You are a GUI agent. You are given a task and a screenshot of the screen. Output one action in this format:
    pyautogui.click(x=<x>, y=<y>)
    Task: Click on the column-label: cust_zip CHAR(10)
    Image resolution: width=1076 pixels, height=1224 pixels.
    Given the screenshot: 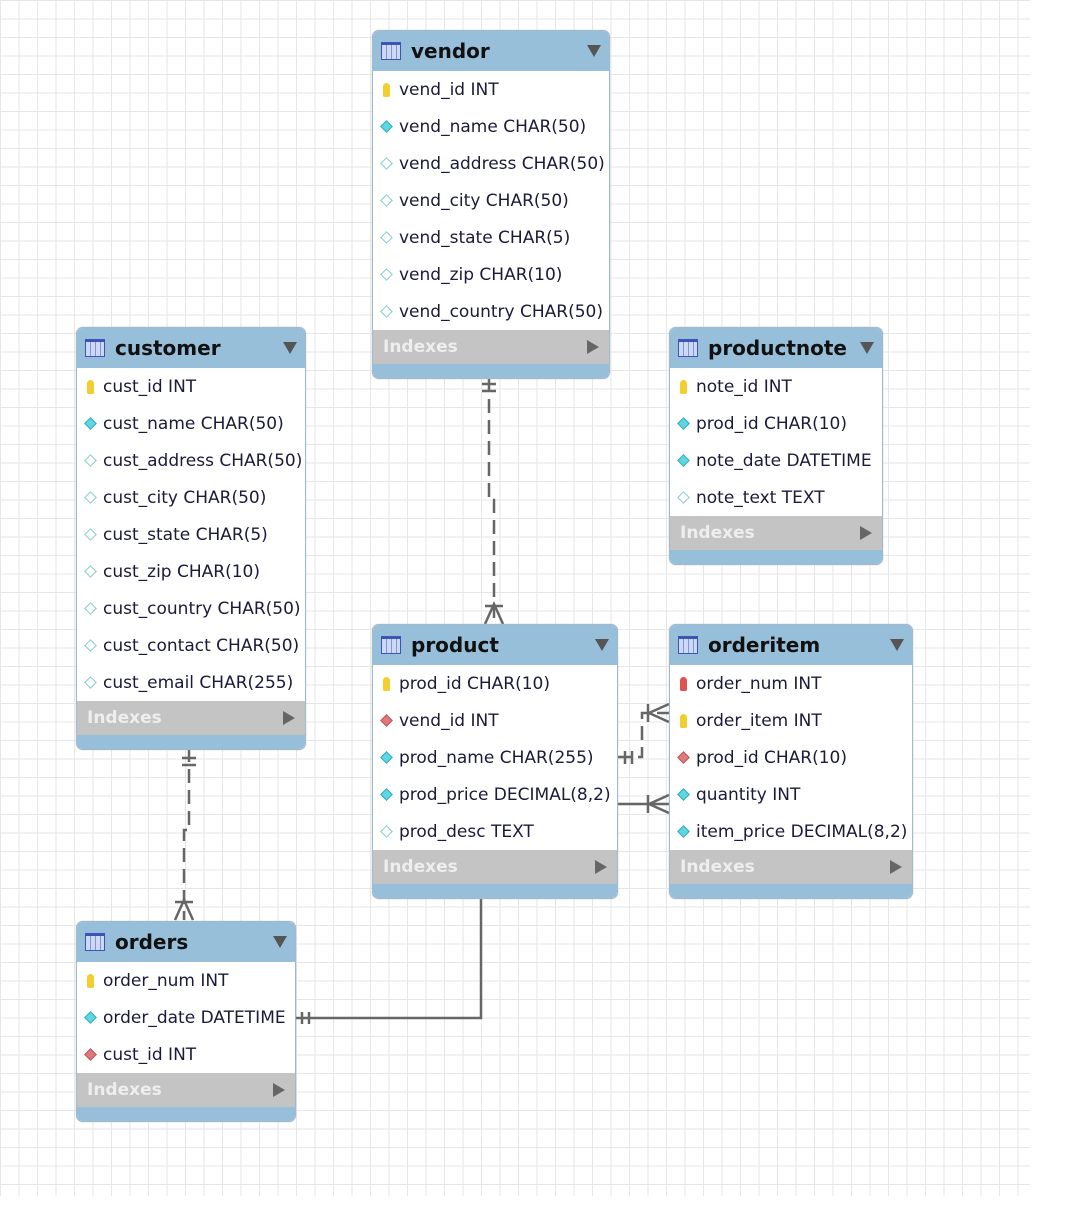 What is the action you would take?
    pyautogui.click(x=181, y=571)
    